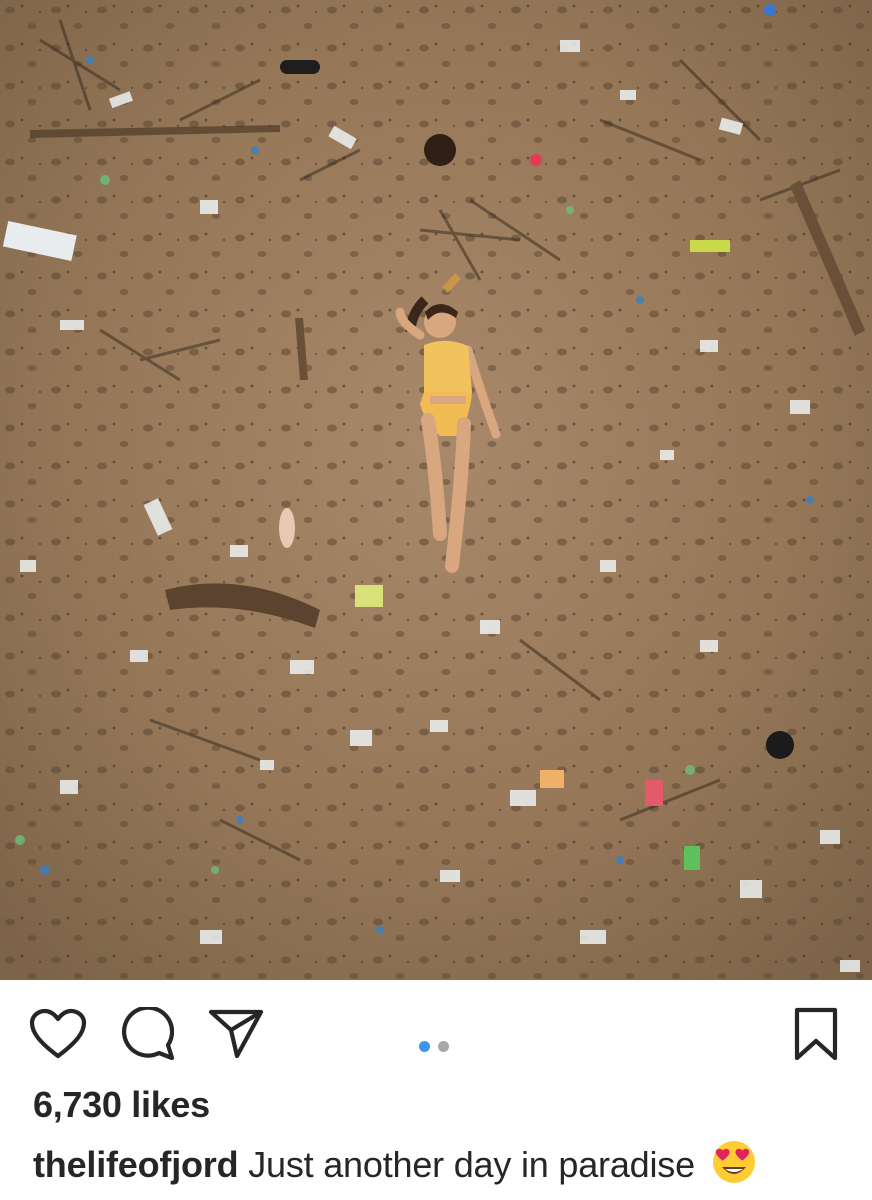  What do you see at coordinates (816, 1034) in the screenshot?
I see `bookmark-outline-icon` at bounding box center [816, 1034].